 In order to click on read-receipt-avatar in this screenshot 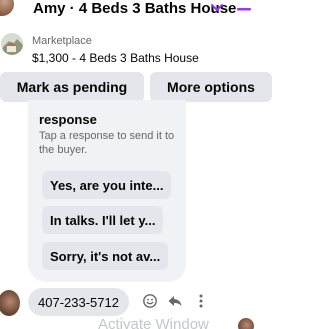, I will do `click(246, 323)`.